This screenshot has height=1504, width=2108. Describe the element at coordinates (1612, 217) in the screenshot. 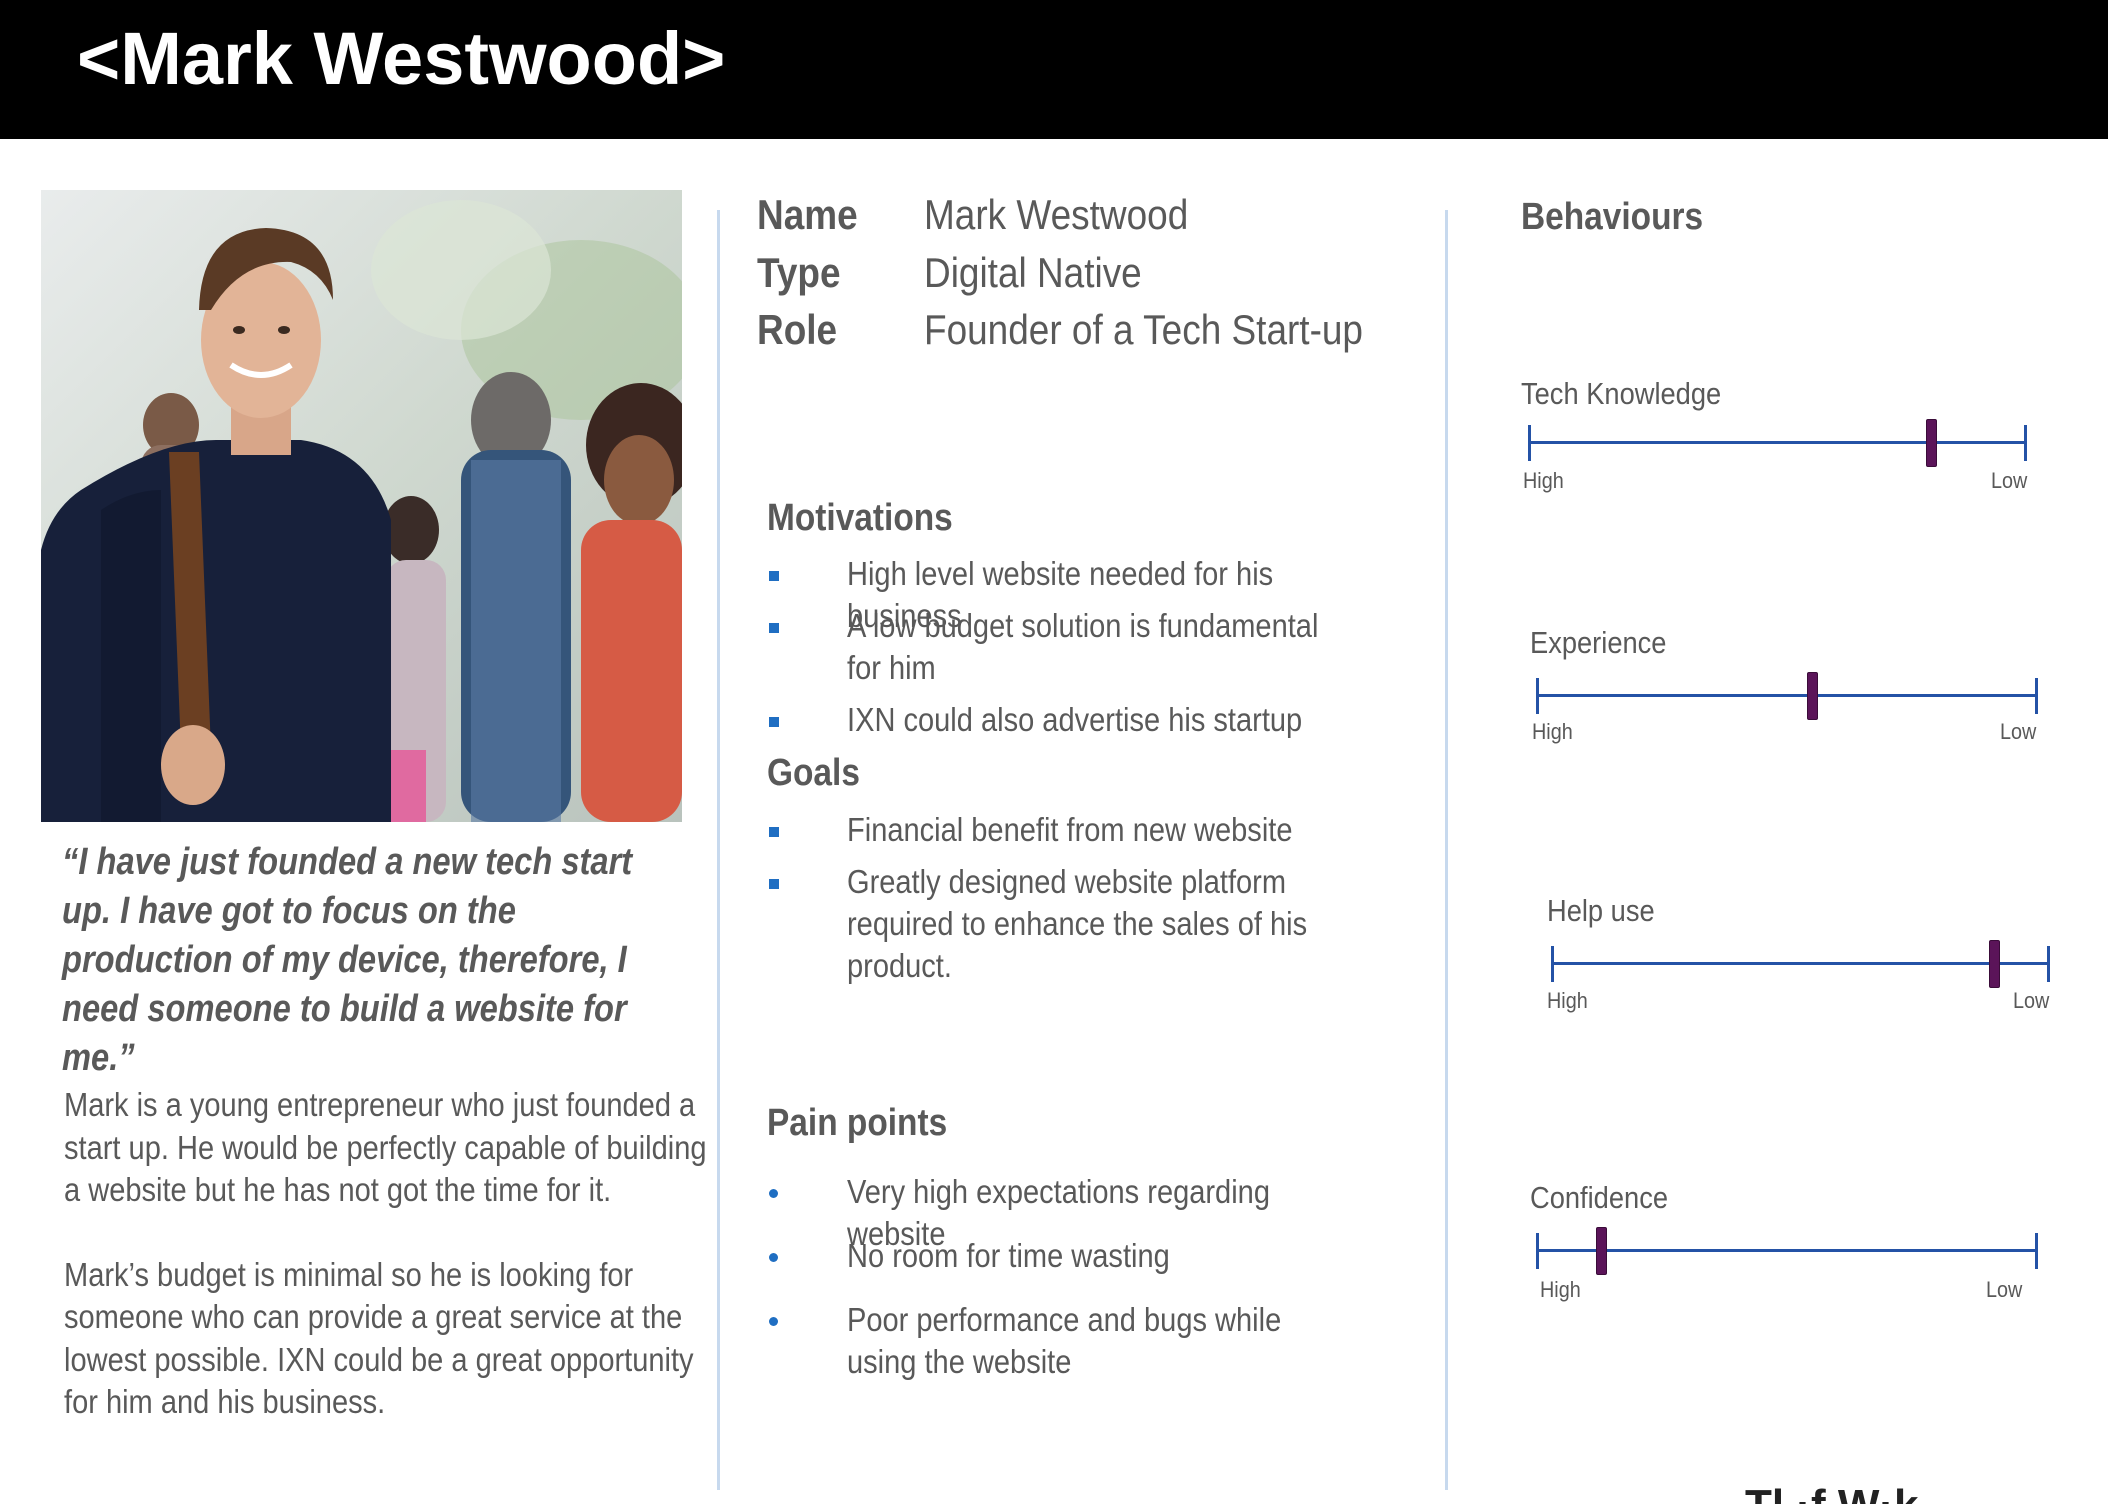

I see `behaviours-heading: Behaviours` at that location.